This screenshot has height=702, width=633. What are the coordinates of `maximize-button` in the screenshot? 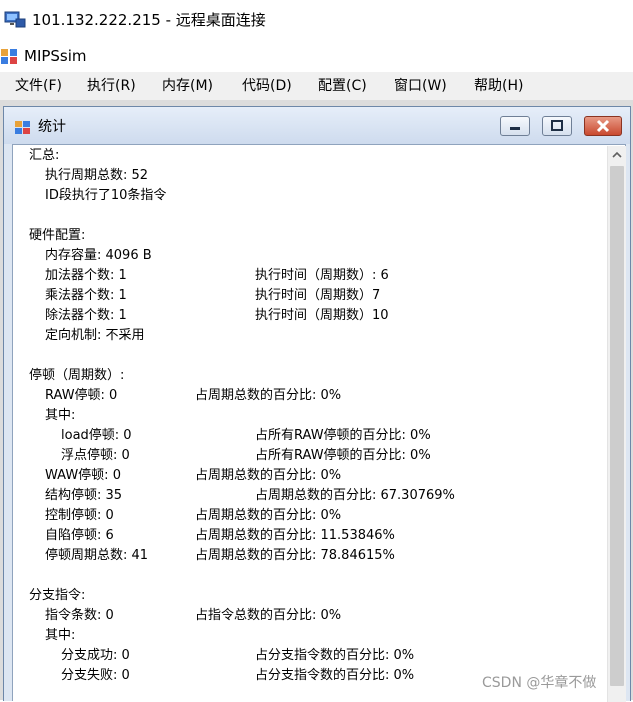 It's located at (557, 126).